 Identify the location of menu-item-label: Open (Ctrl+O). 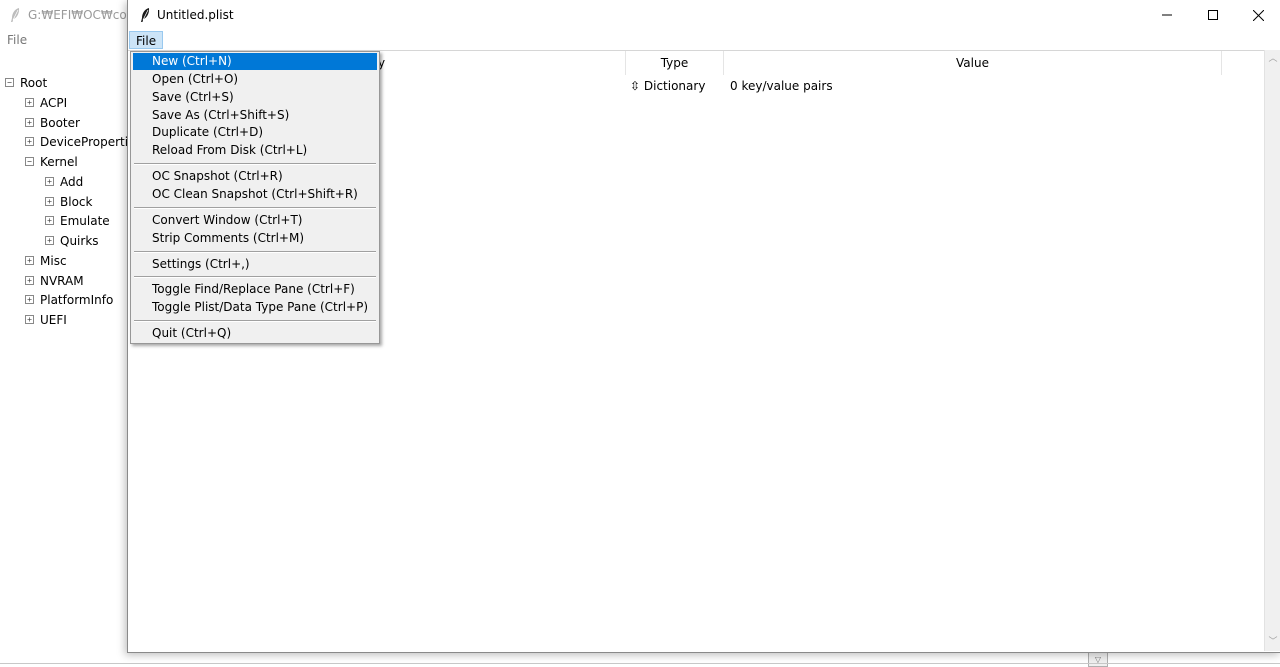
(195, 78).